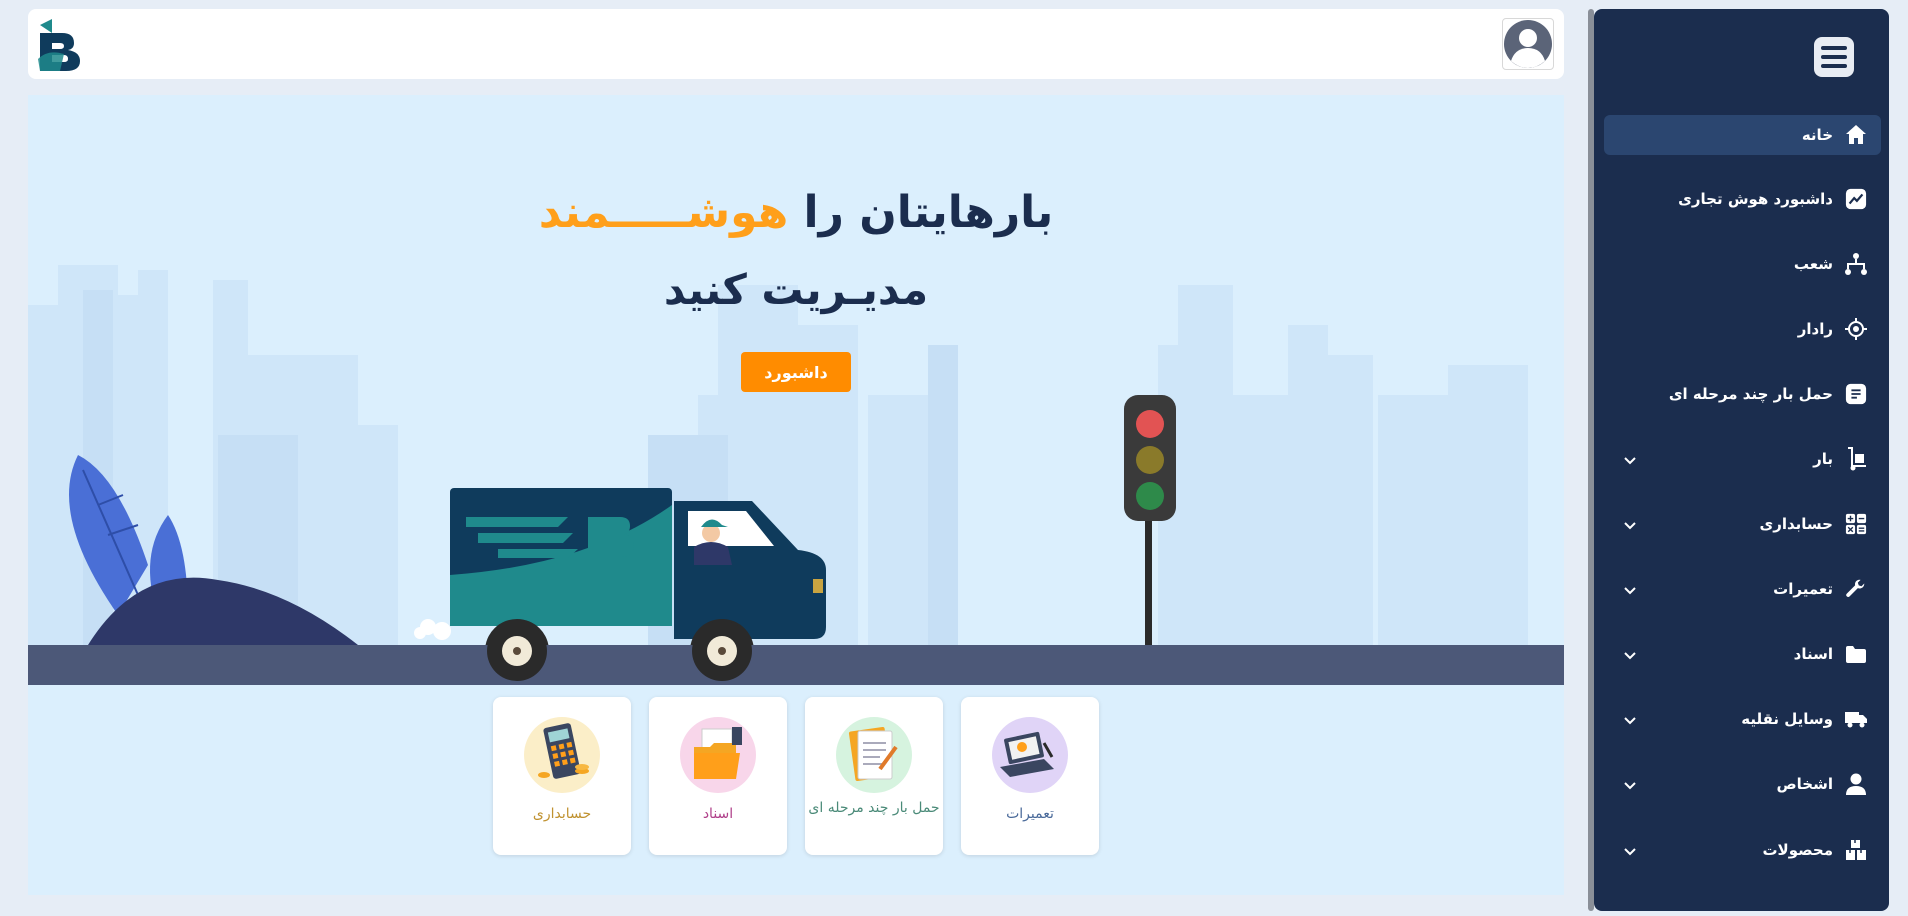 This screenshot has width=1908, height=916. What do you see at coordinates (1755, 199) in the screenshot?
I see `sidebar-item-label: داشبورد هوش تجاری` at bounding box center [1755, 199].